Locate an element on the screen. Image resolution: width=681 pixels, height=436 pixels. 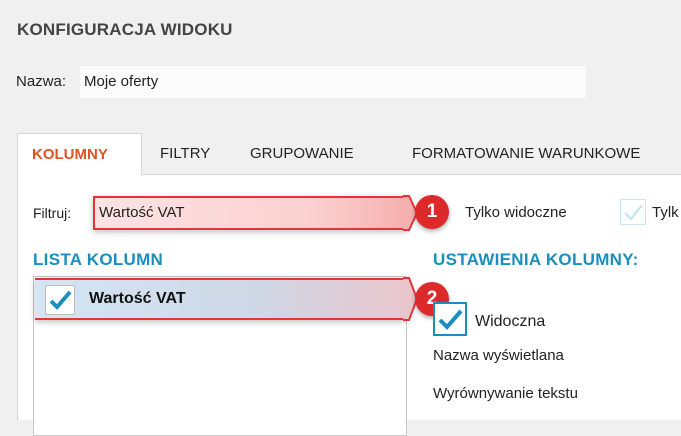
visible-label: Widoczna is located at coordinates (510, 321).